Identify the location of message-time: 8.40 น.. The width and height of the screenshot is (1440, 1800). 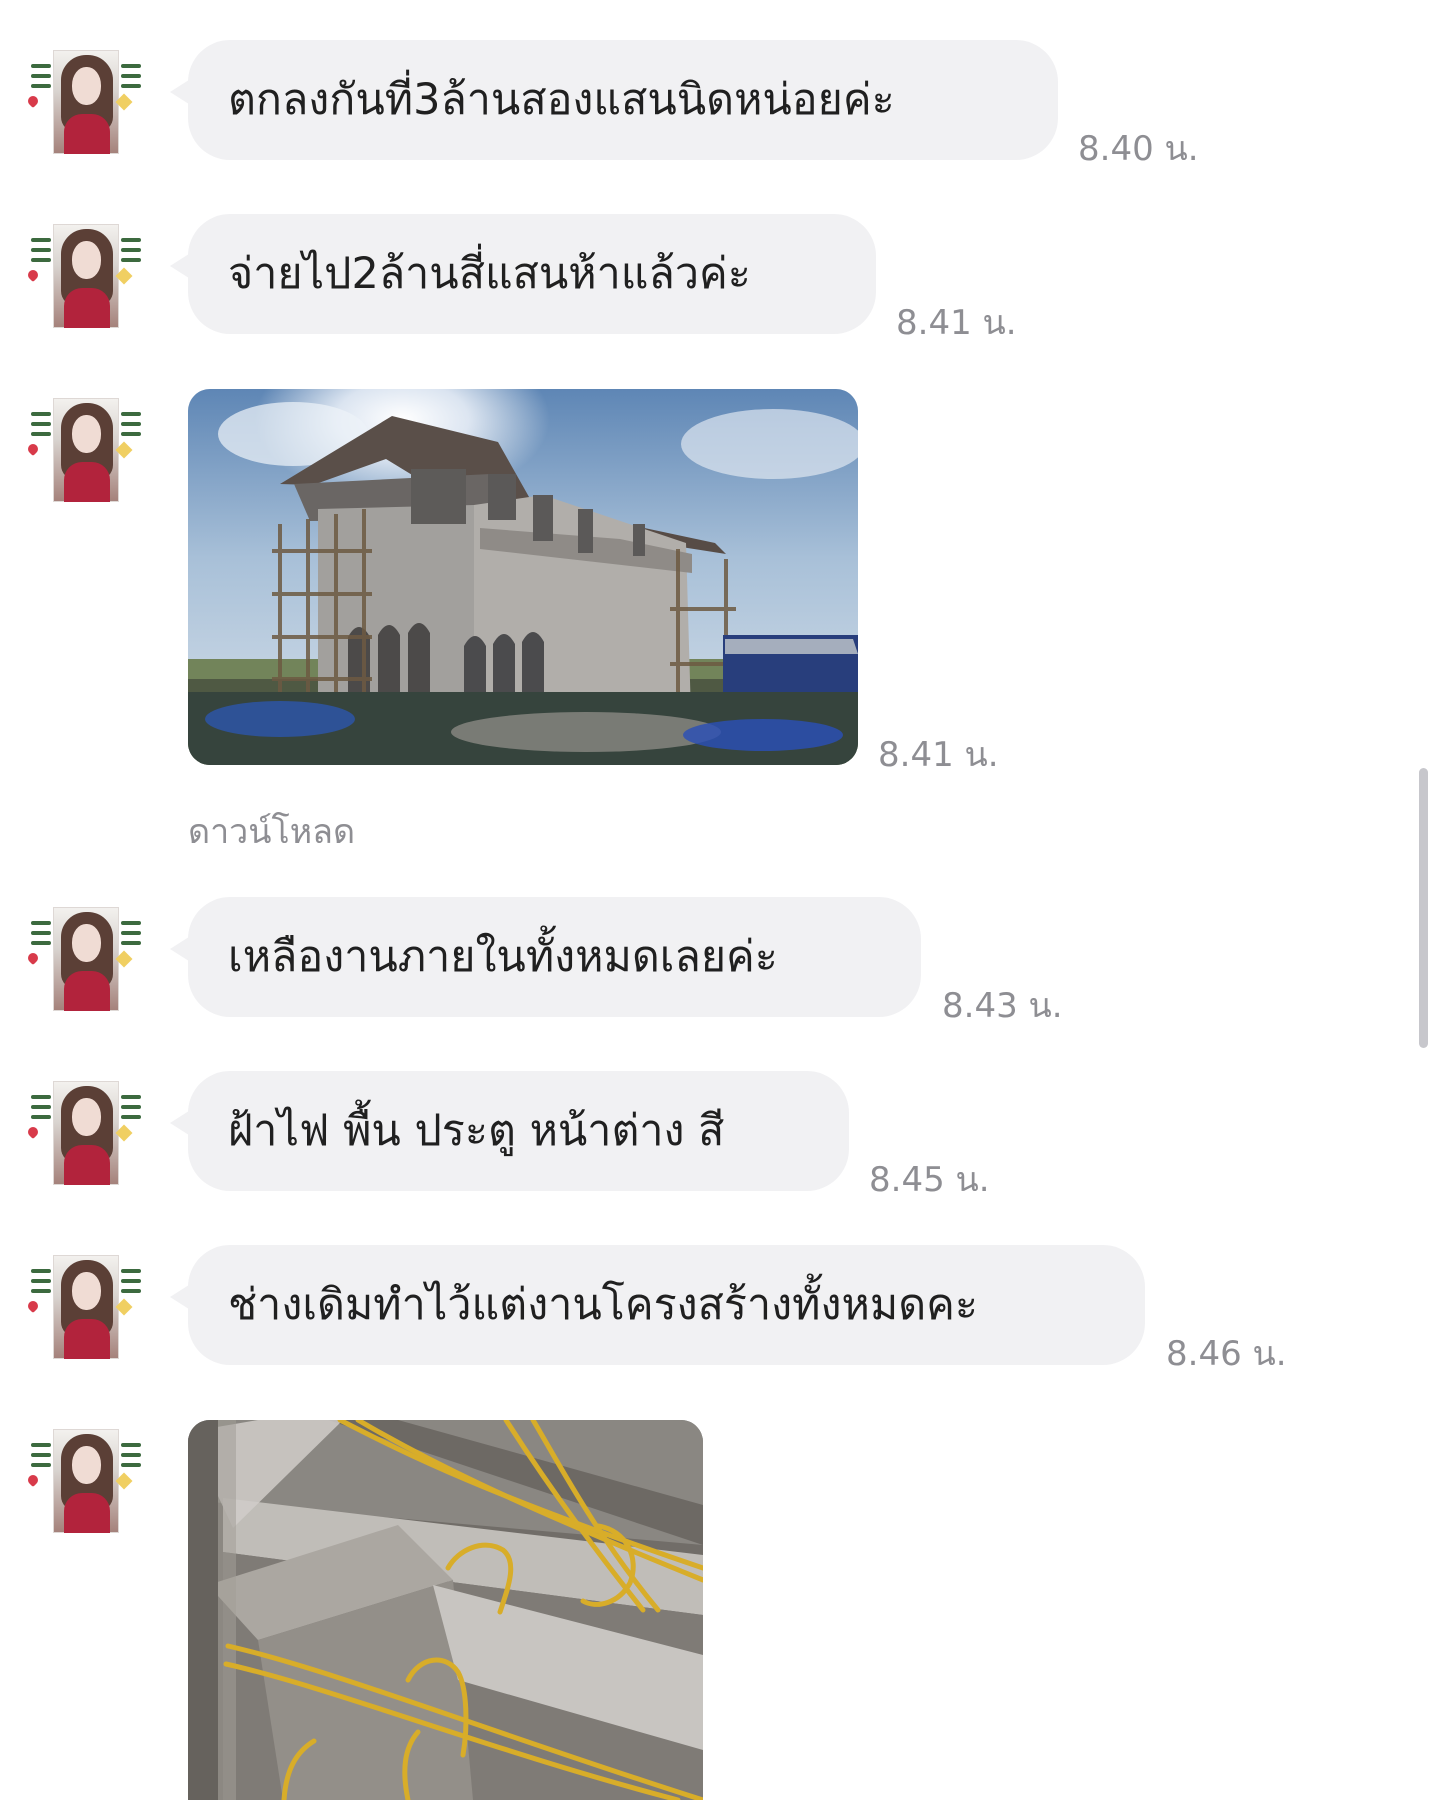
(1138, 149).